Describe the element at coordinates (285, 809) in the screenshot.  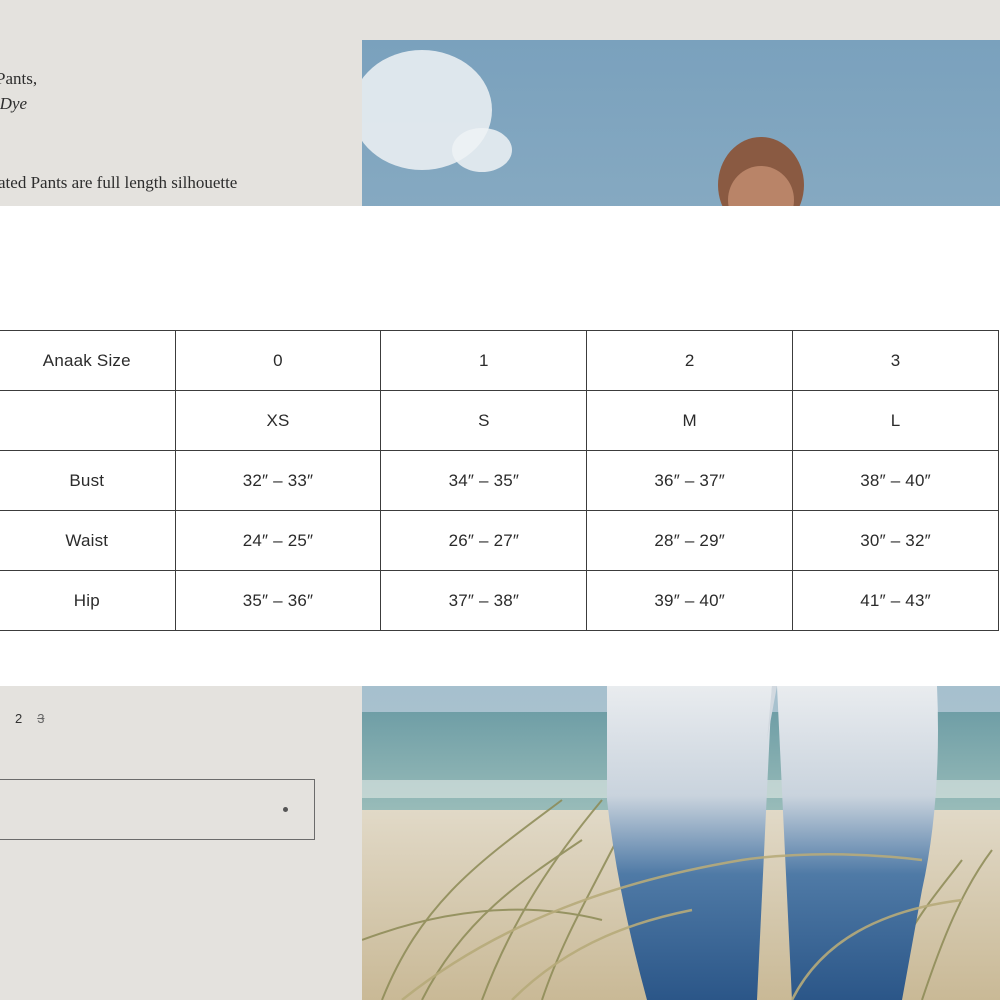
I see `chevron-down-icon` at that location.